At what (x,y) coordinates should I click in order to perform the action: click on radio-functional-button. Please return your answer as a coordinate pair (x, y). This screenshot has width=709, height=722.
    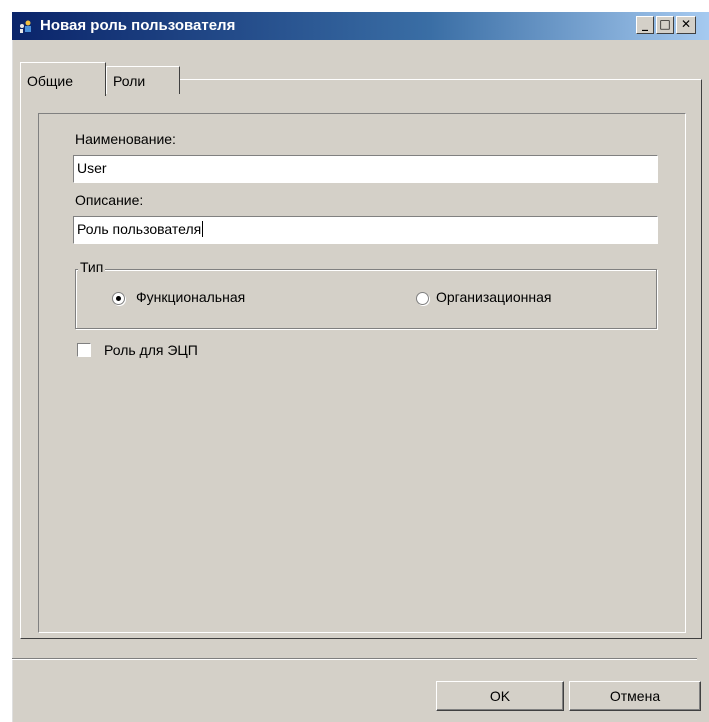
    Looking at the image, I should click on (118, 298).